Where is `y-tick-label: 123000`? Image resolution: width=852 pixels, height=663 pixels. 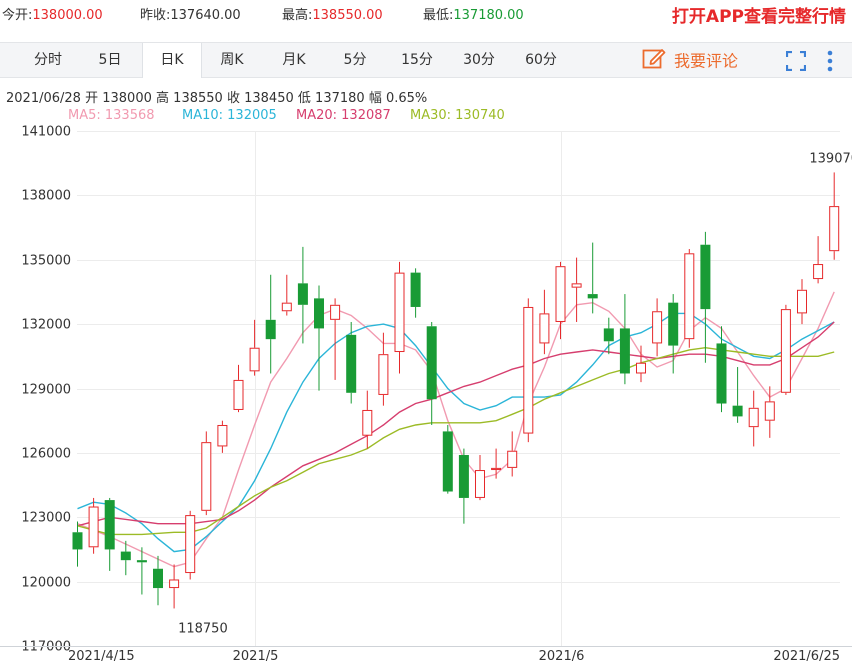 y-tick-label: 123000 is located at coordinates (46, 518).